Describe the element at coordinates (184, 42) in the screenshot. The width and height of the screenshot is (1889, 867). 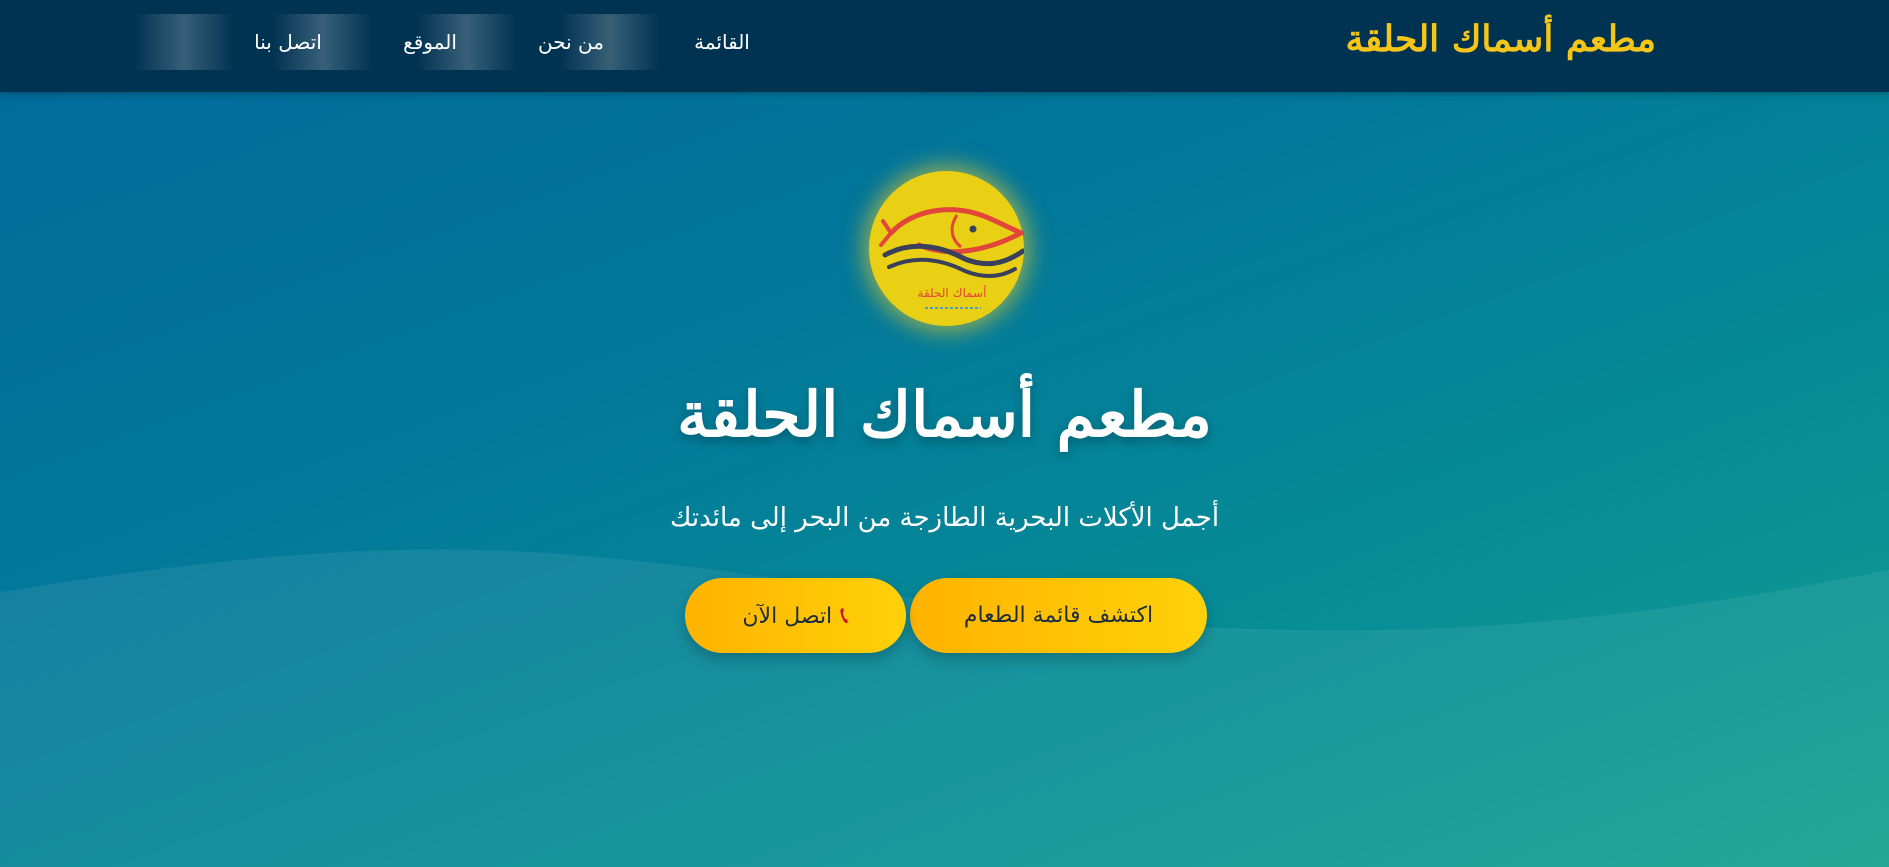
I see `nav-highlight` at that location.